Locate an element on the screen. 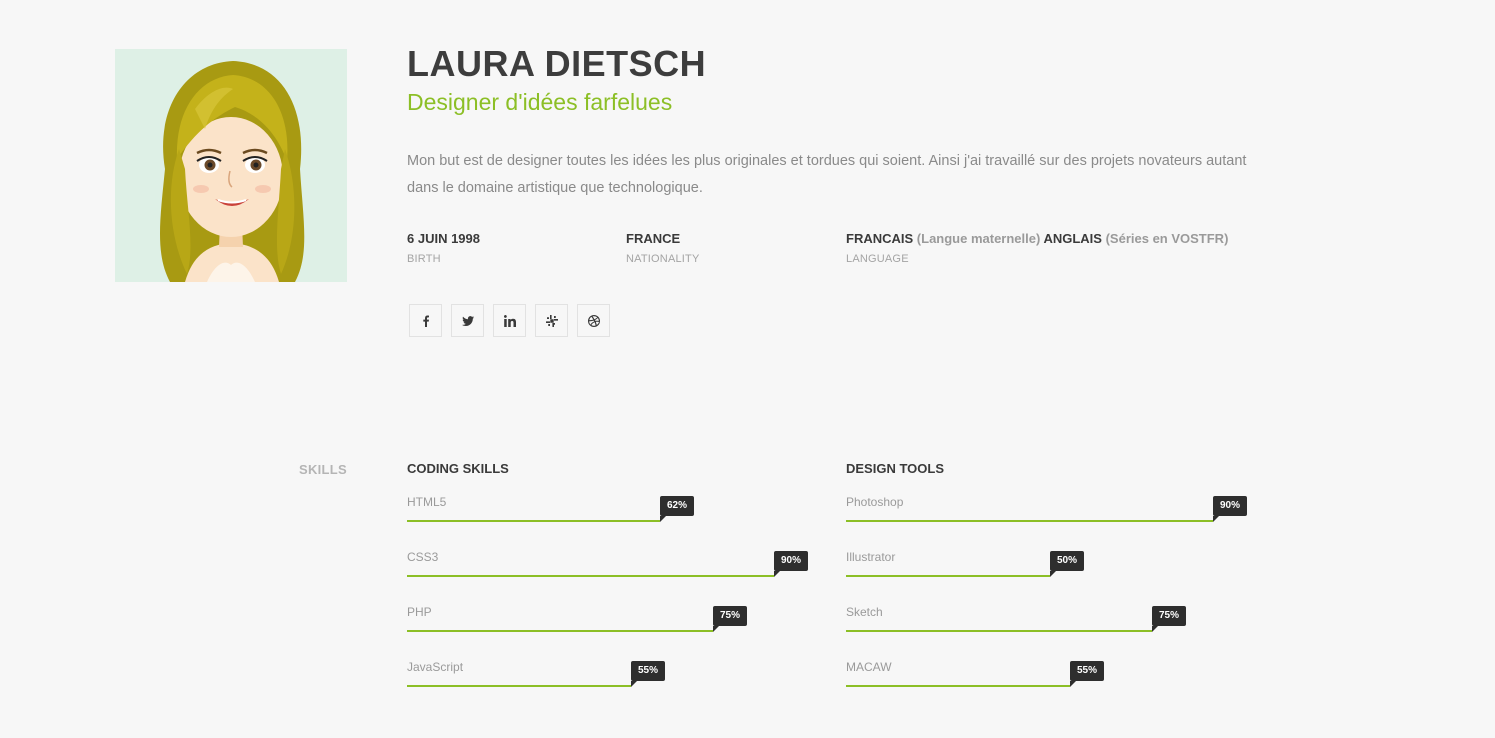  skill-row: Sketch 75% is located at coordinates (1047, 614).